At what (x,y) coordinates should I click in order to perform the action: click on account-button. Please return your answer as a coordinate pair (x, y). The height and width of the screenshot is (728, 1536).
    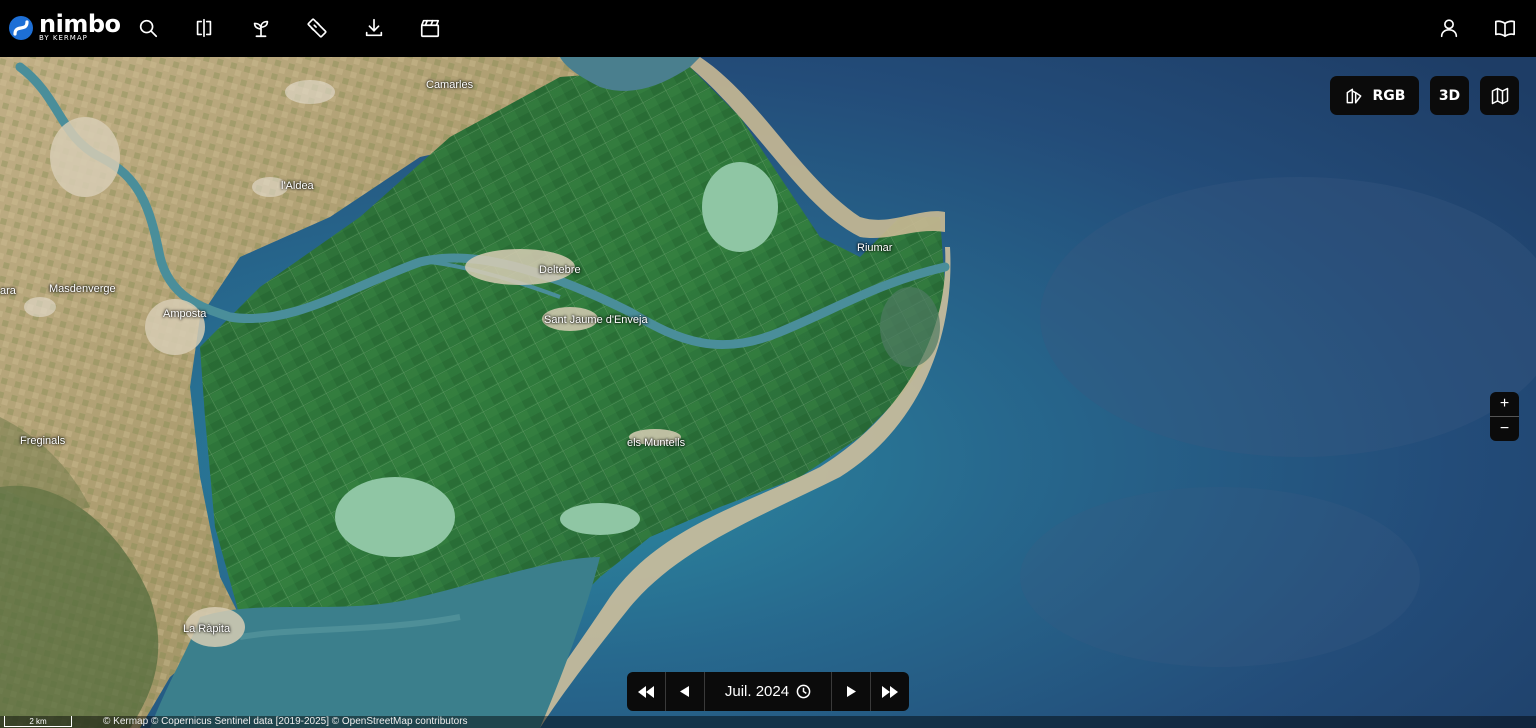
    Looking at the image, I should click on (1449, 28).